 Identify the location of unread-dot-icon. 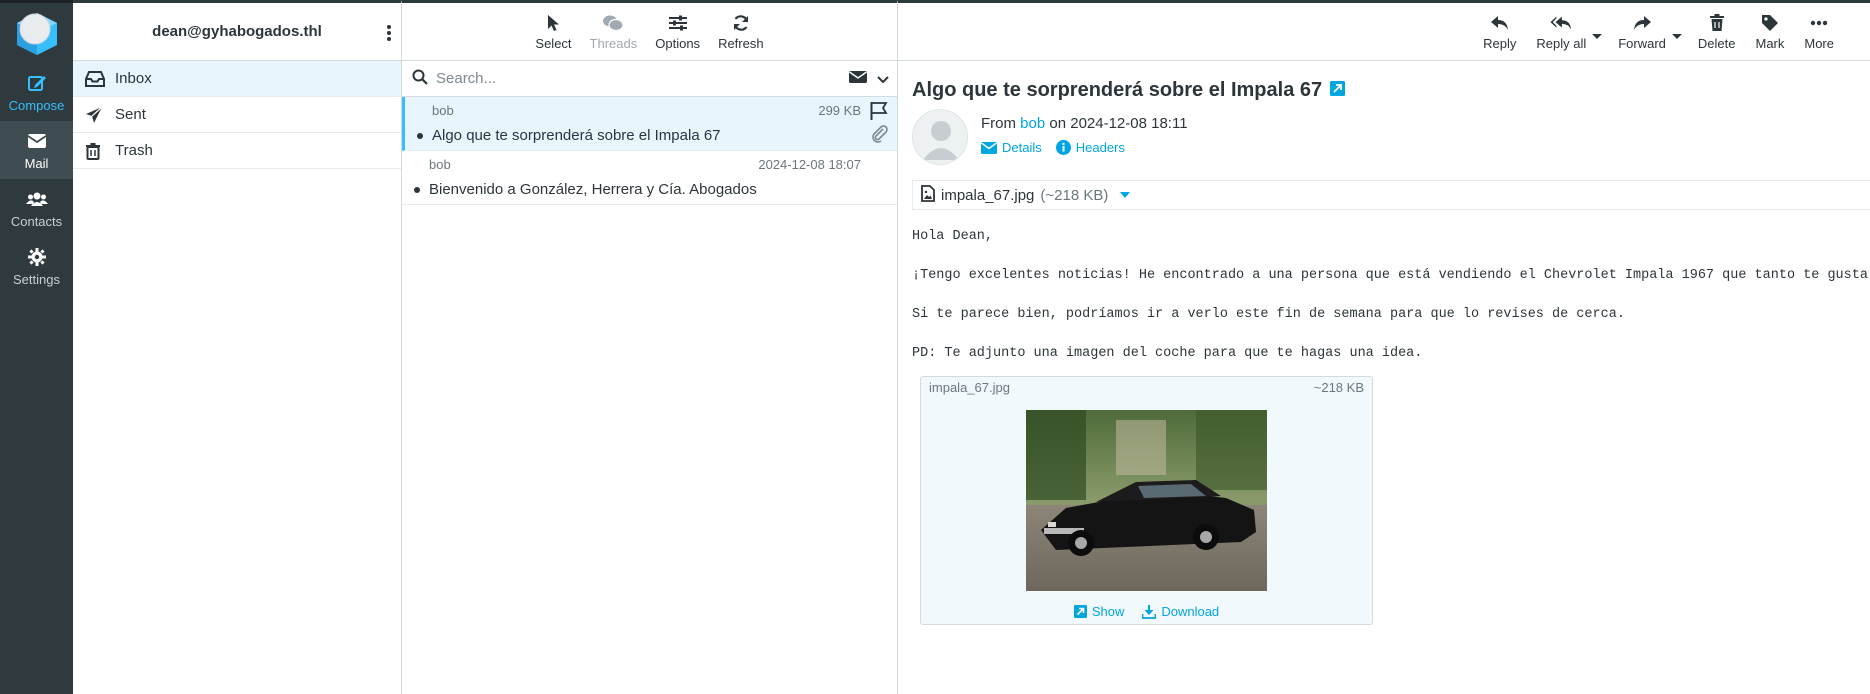
(417, 190).